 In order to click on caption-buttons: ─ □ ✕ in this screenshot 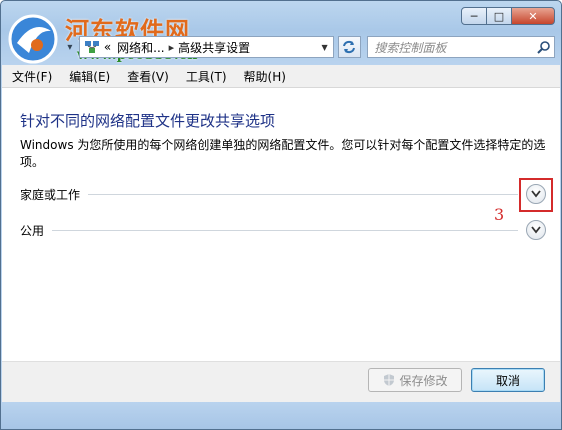, I will do `click(508, 16)`.